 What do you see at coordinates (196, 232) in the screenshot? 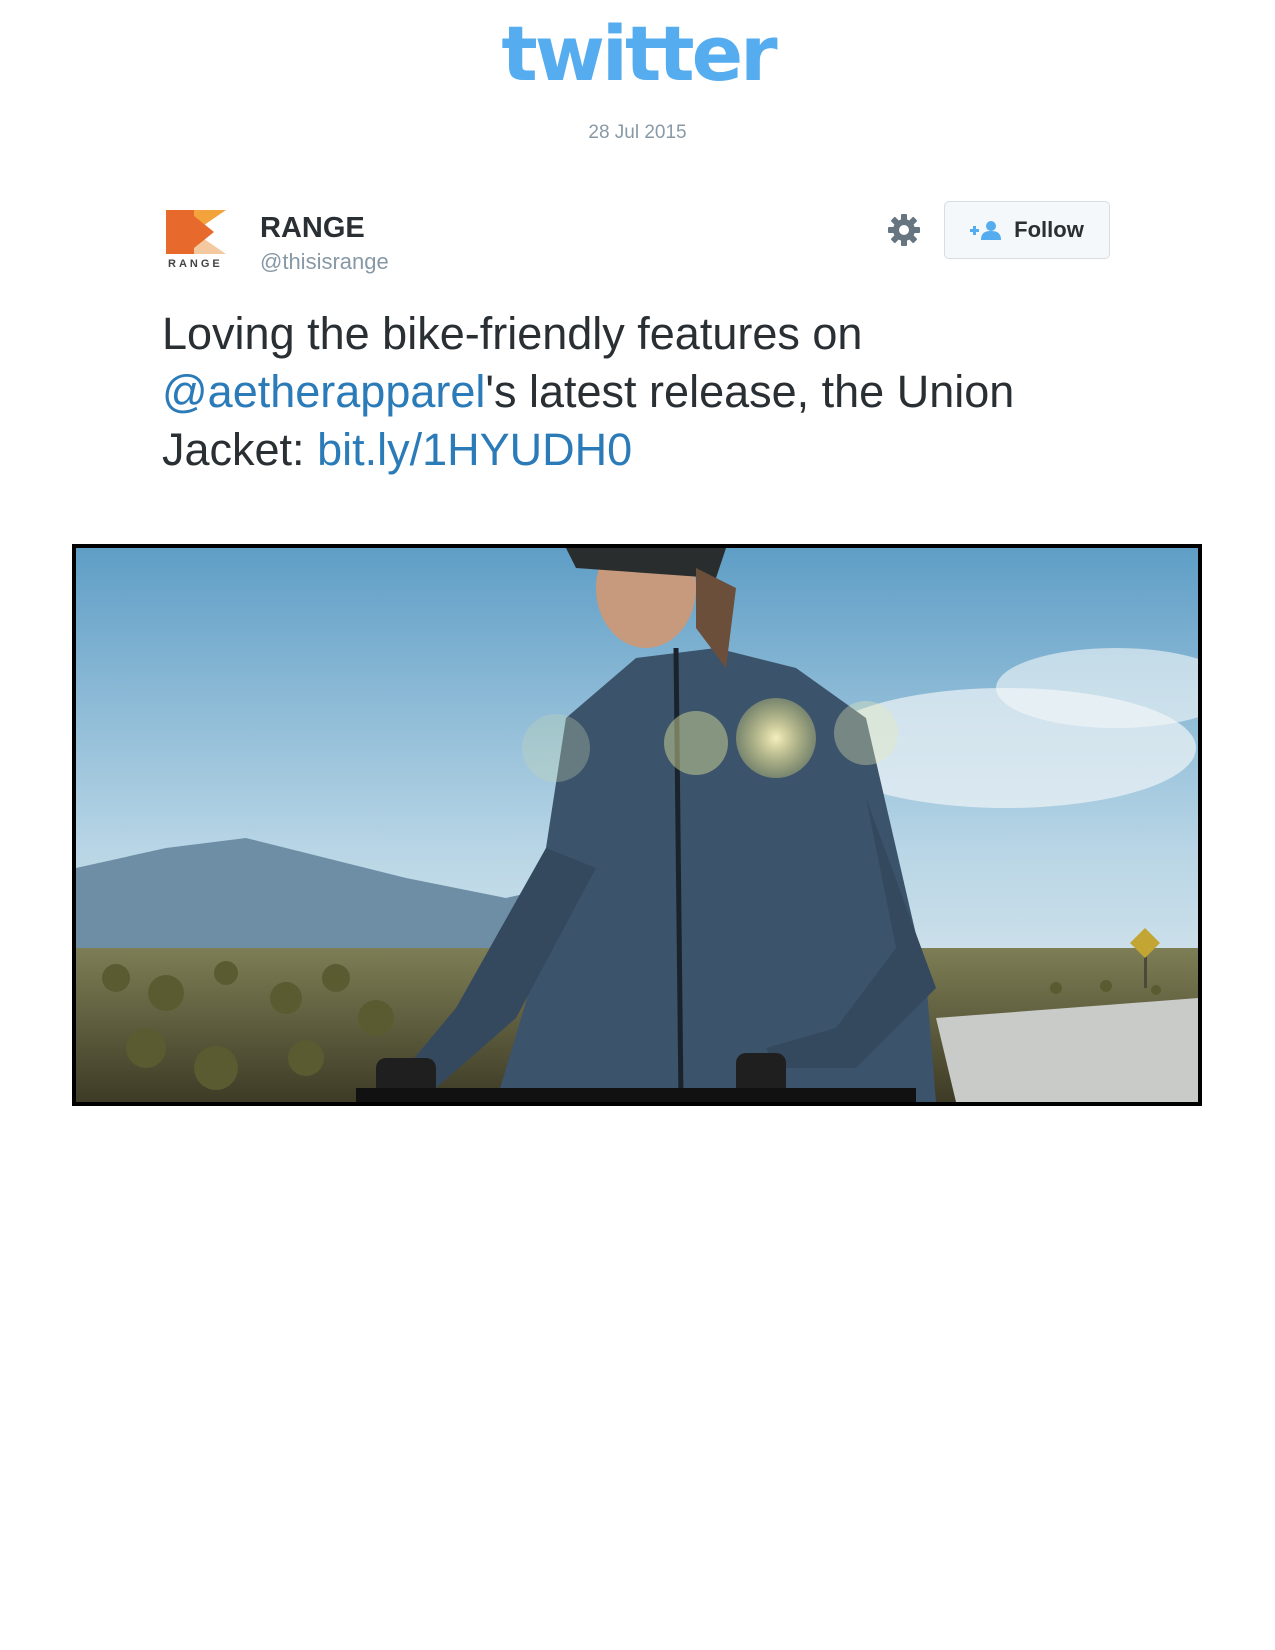
I see `range-logo-mark` at bounding box center [196, 232].